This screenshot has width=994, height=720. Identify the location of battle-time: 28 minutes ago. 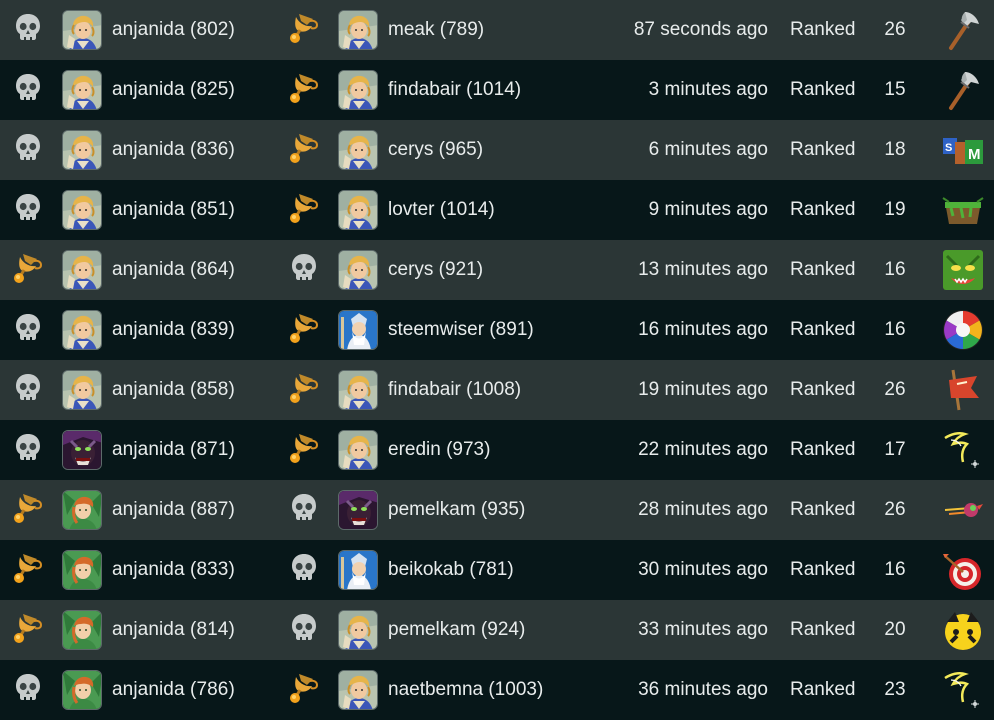
(684, 510).